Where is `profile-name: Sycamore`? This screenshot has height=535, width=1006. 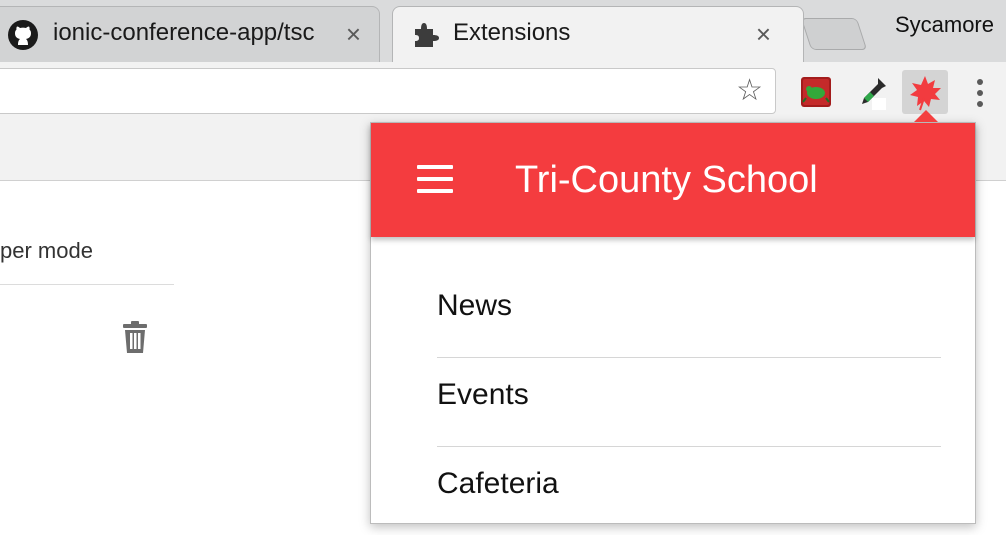 profile-name: Sycamore is located at coordinates (944, 25).